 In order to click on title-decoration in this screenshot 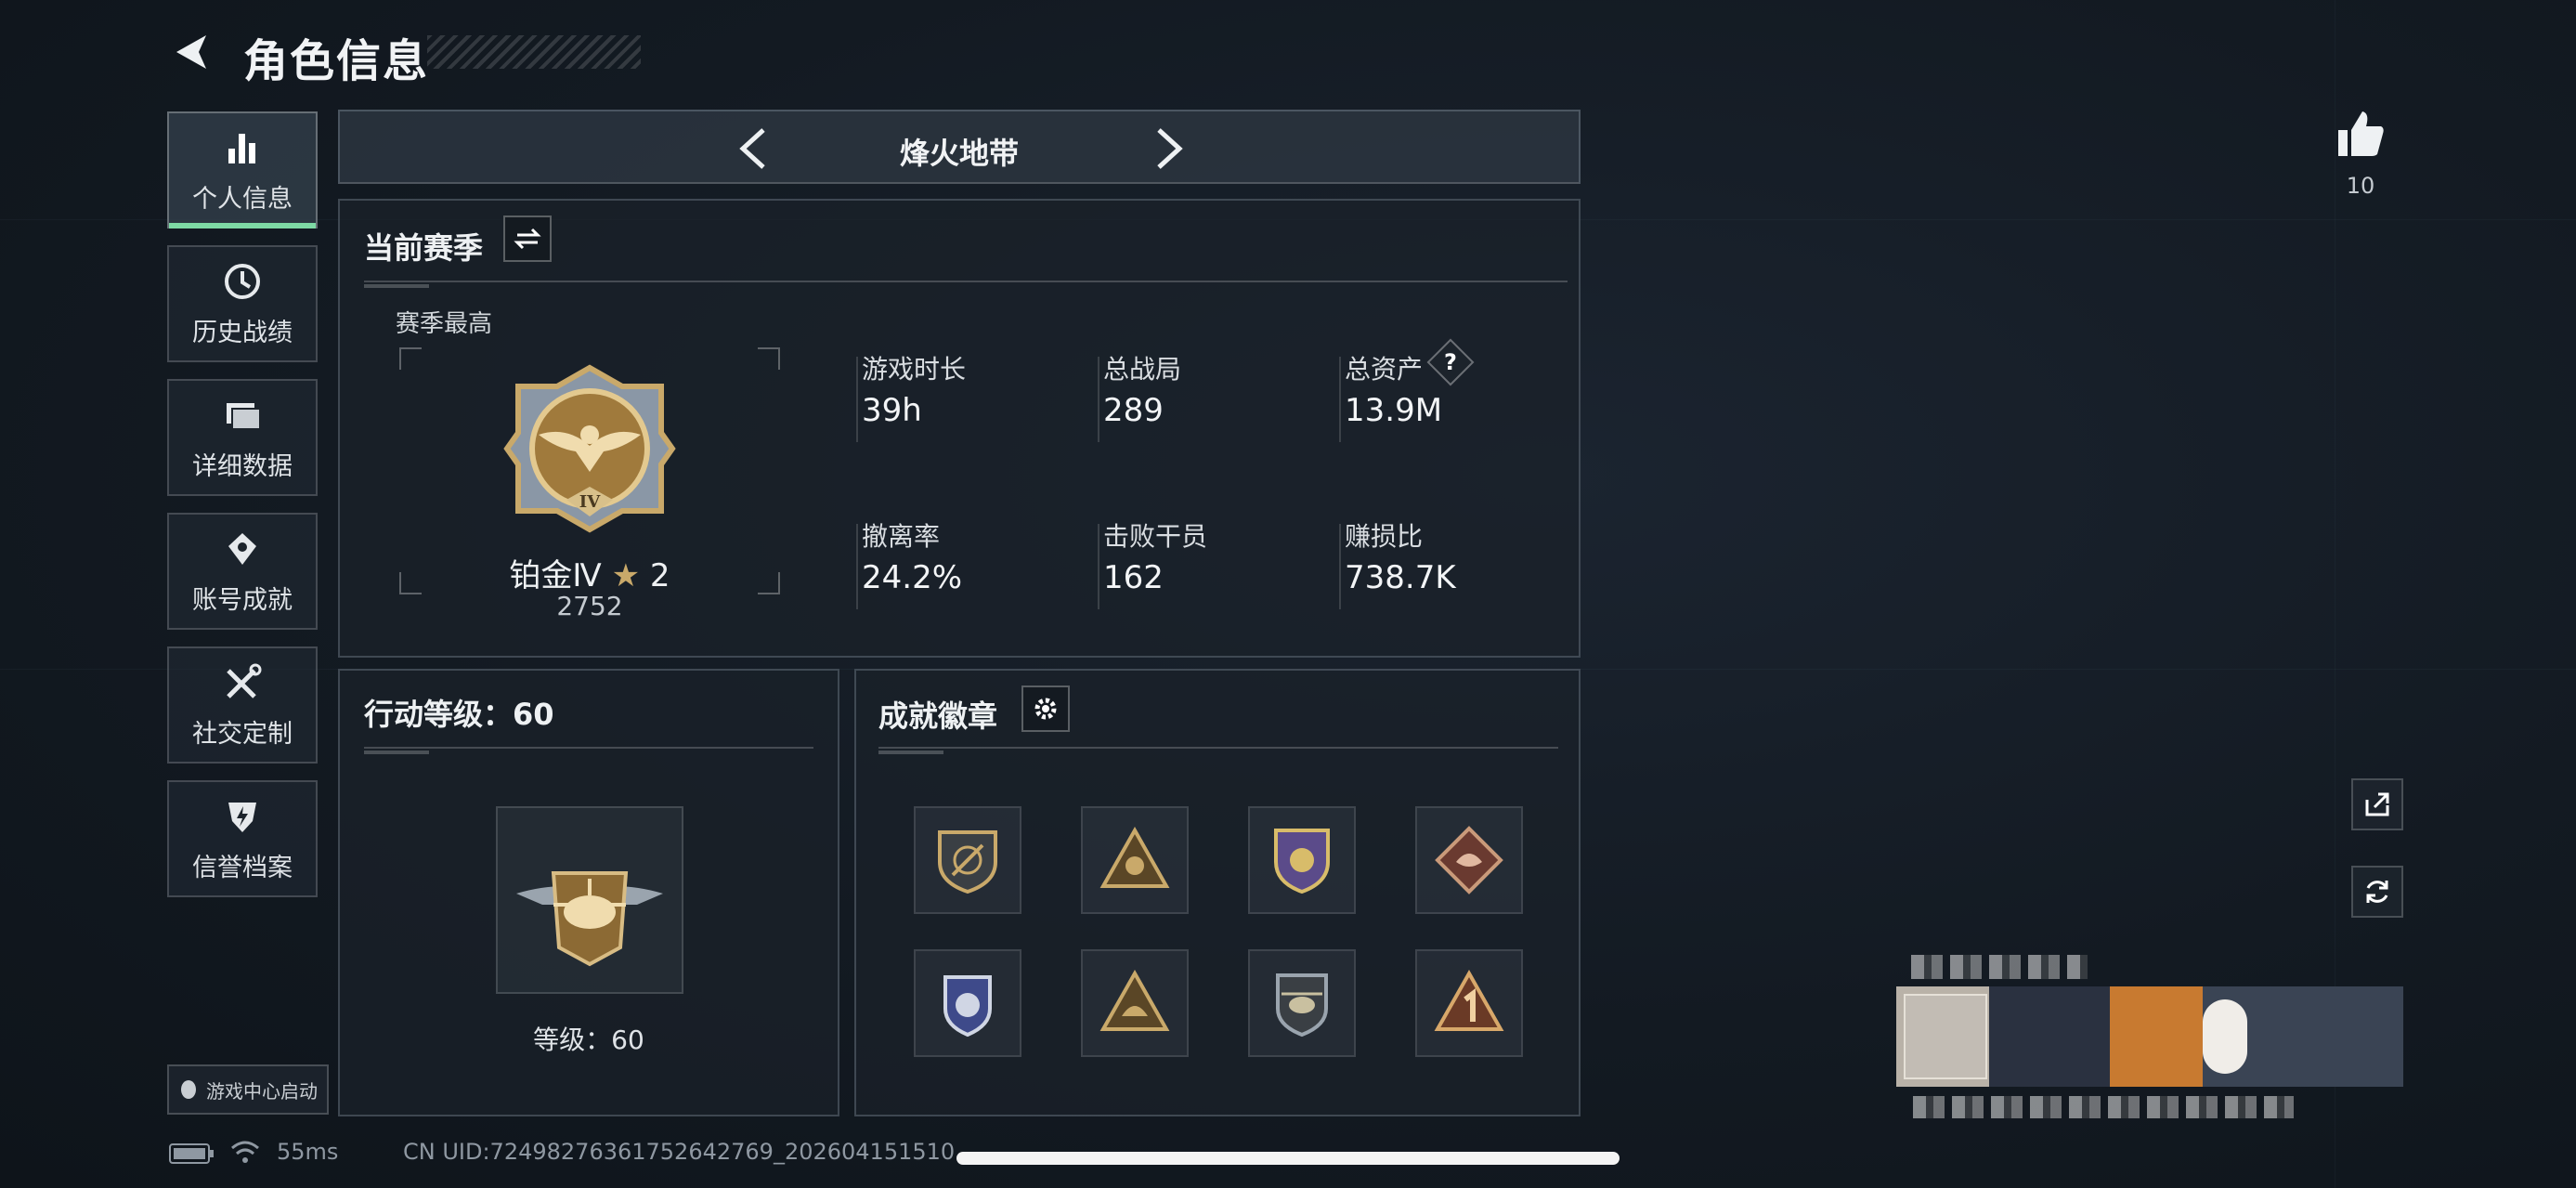, I will do `click(534, 52)`.